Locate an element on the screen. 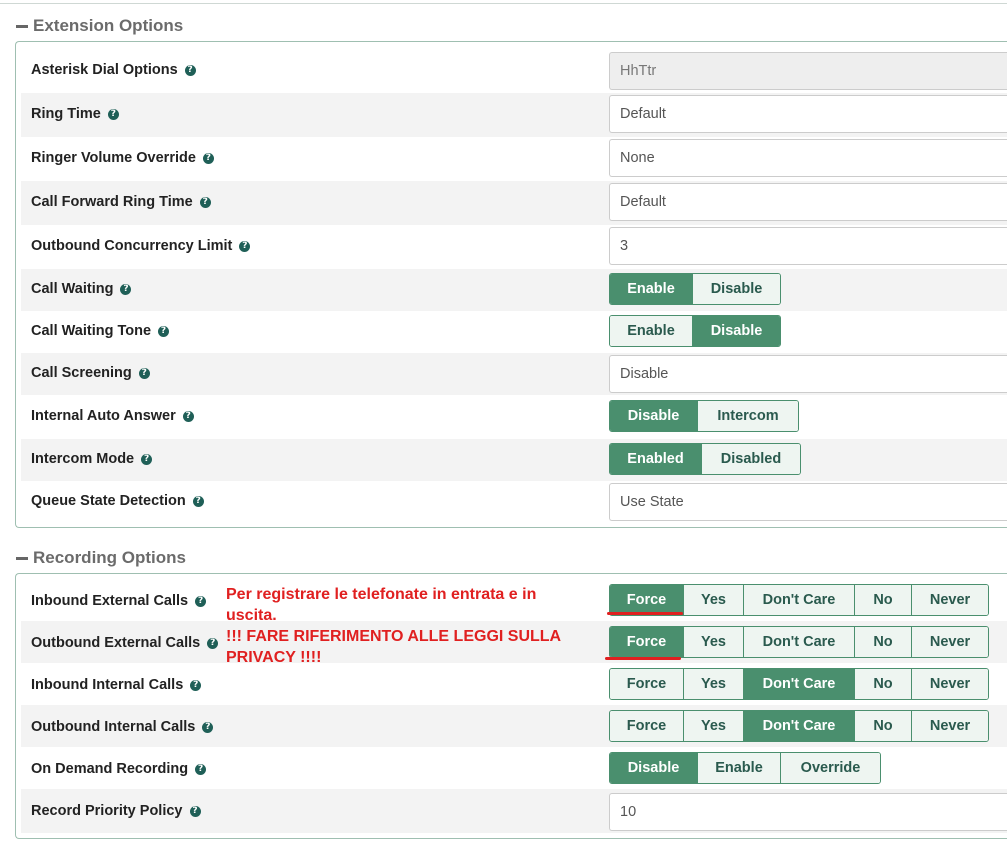 This screenshot has height=846, width=1007. inbound-internal-never-button: Never is located at coordinates (950, 684).